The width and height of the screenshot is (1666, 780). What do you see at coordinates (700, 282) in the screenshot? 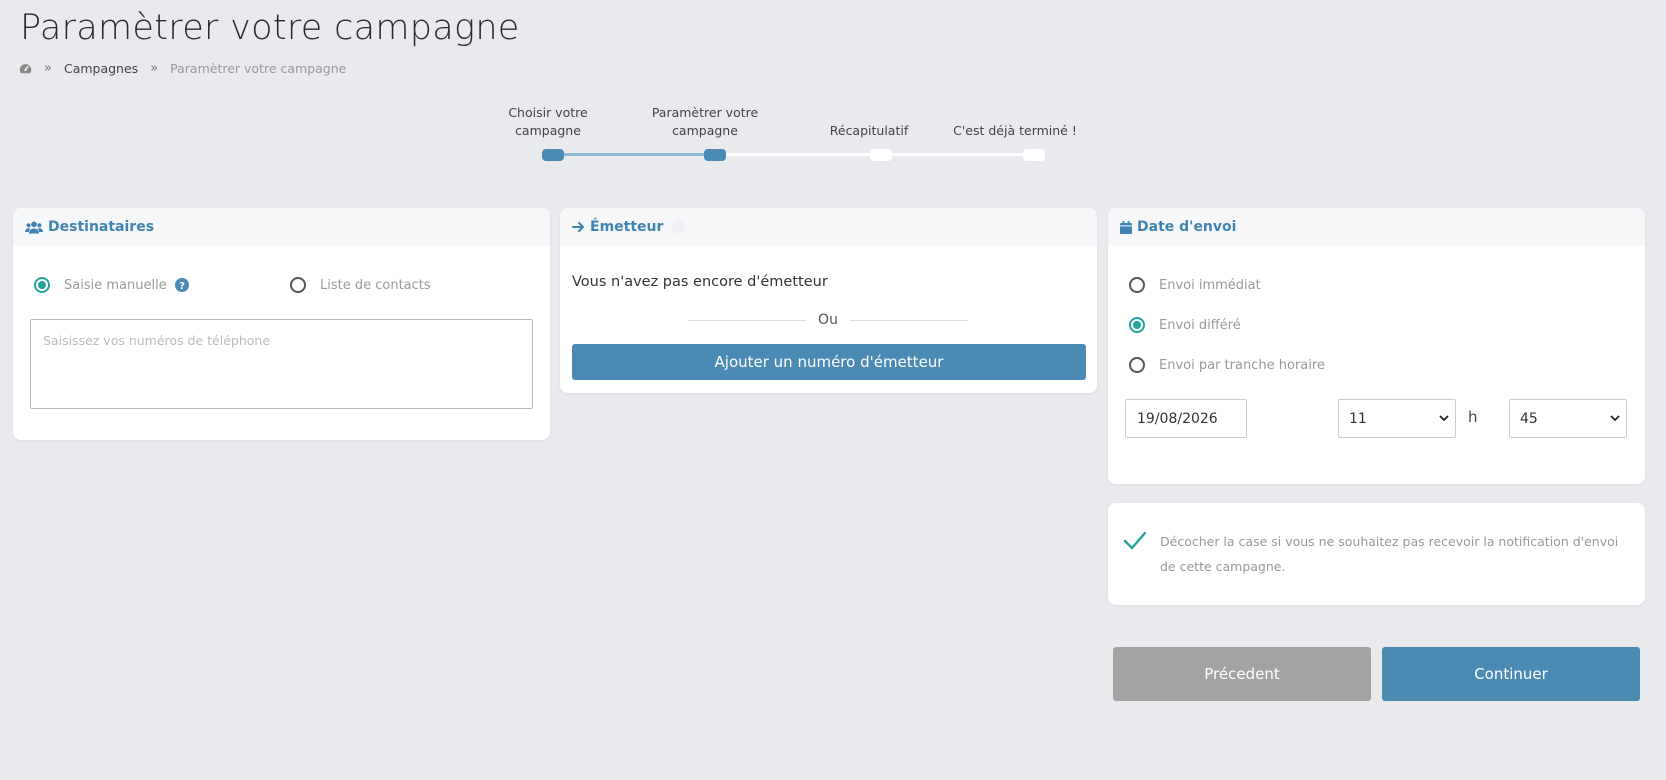
I see `no-emitter-message: Vous n'avez pas encore d'émetteur` at bounding box center [700, 282].